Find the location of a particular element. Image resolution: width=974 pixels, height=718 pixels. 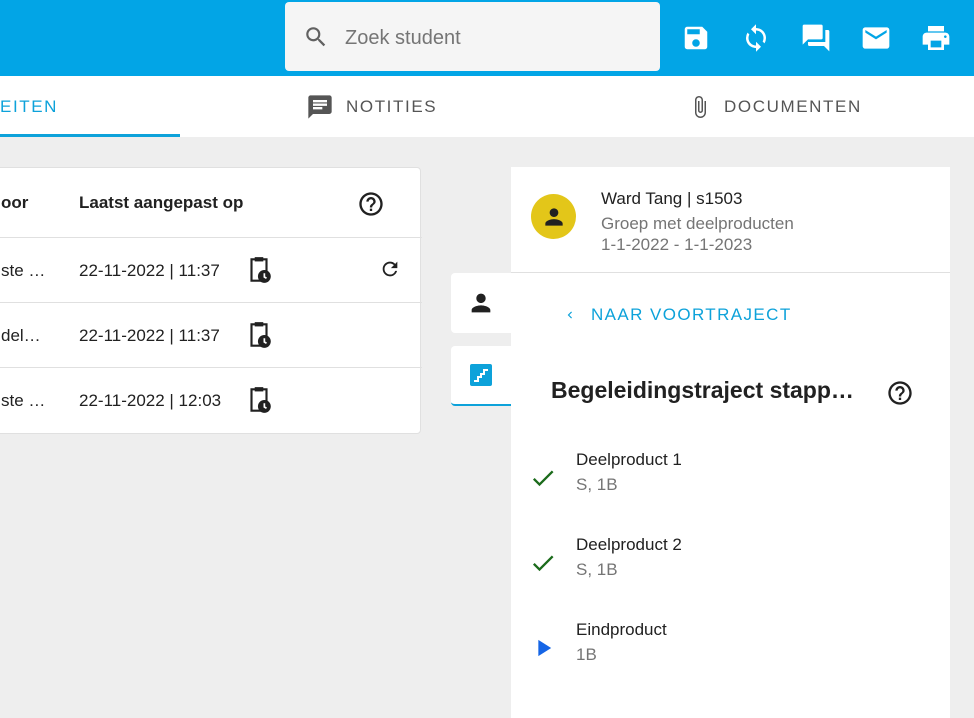

column-header-modified: Laatst aangepast op is located at coordinates (161, 202).